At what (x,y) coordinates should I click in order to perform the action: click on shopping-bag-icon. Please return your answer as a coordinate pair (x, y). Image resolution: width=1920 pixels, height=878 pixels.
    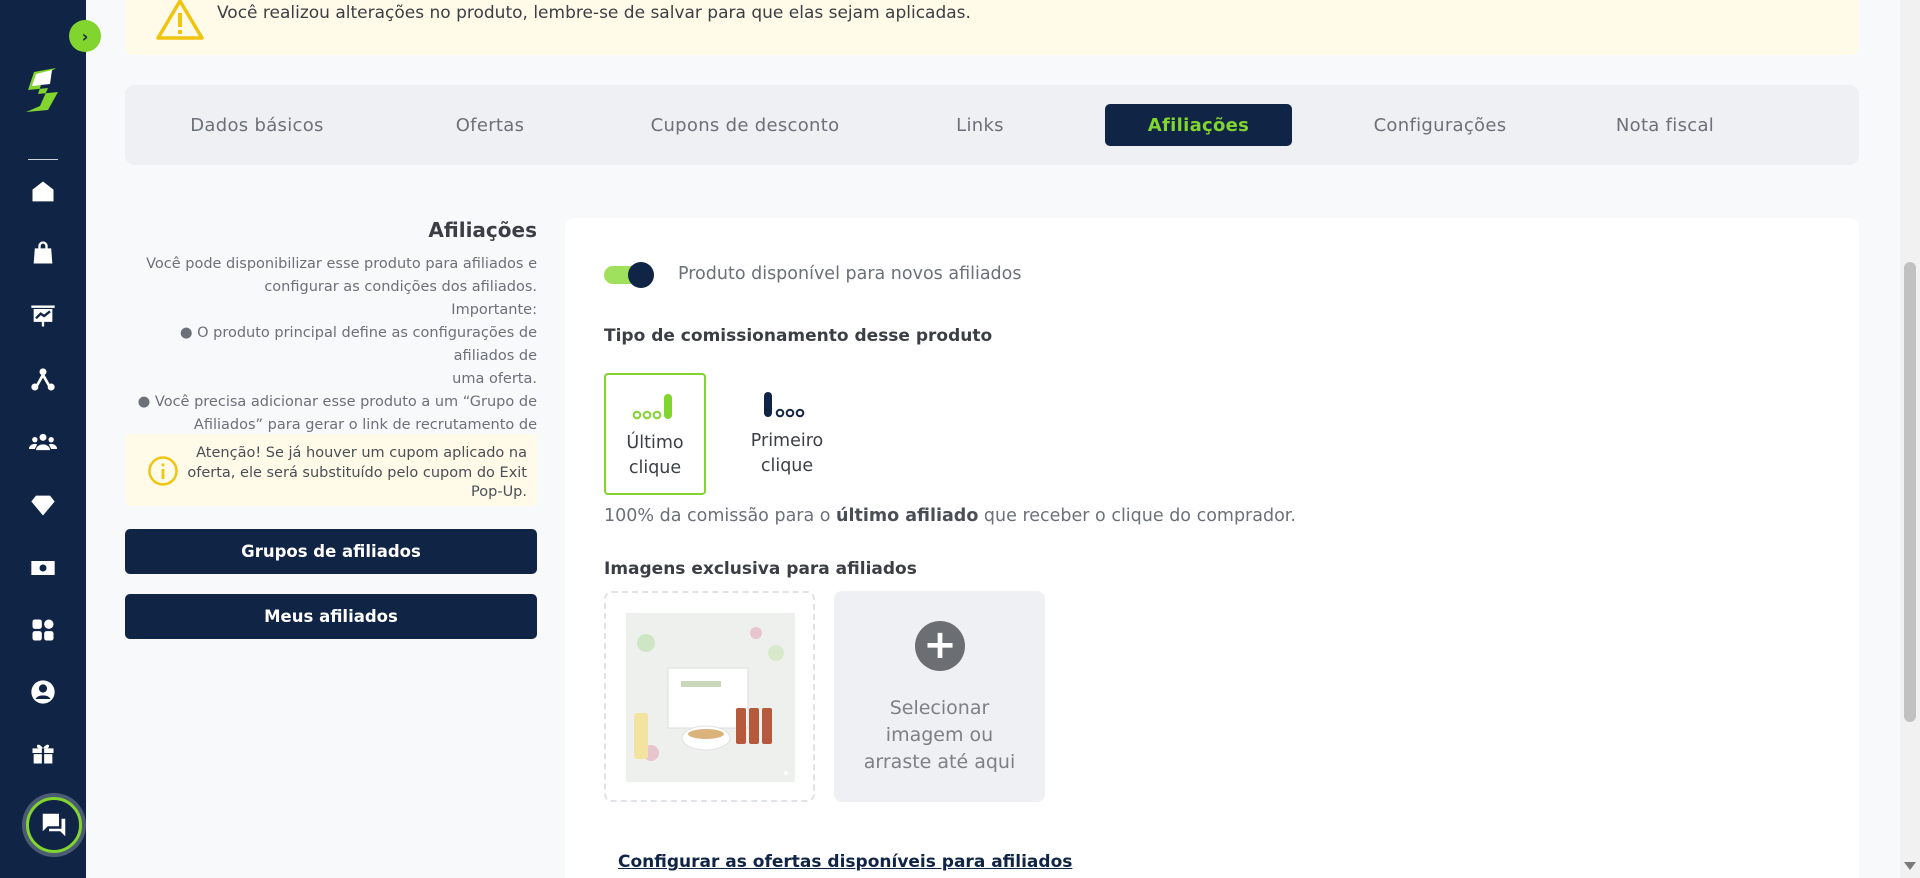
    Looking at the image, I should click on (43, 252).